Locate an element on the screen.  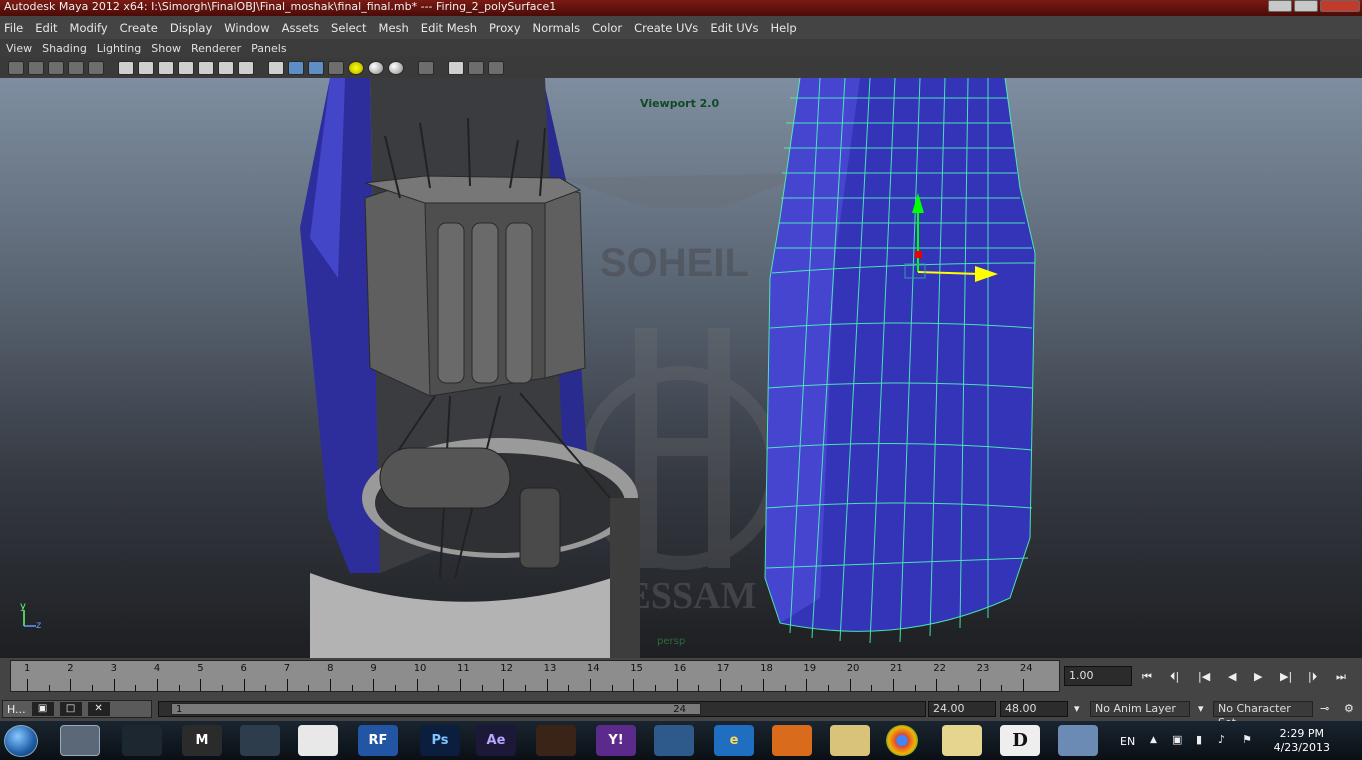
taskbar-app-aftereffects: Ae is located at coordinates (496, 740).